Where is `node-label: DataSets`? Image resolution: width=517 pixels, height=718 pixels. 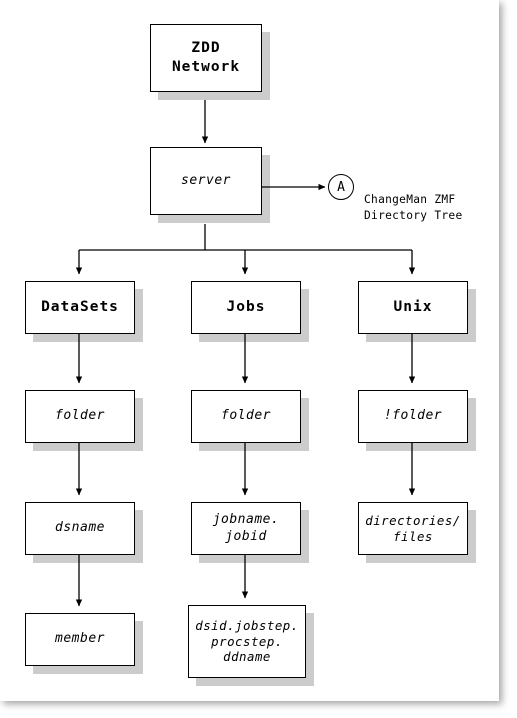 node-label: DataSets is located at coordinates (80, 307).